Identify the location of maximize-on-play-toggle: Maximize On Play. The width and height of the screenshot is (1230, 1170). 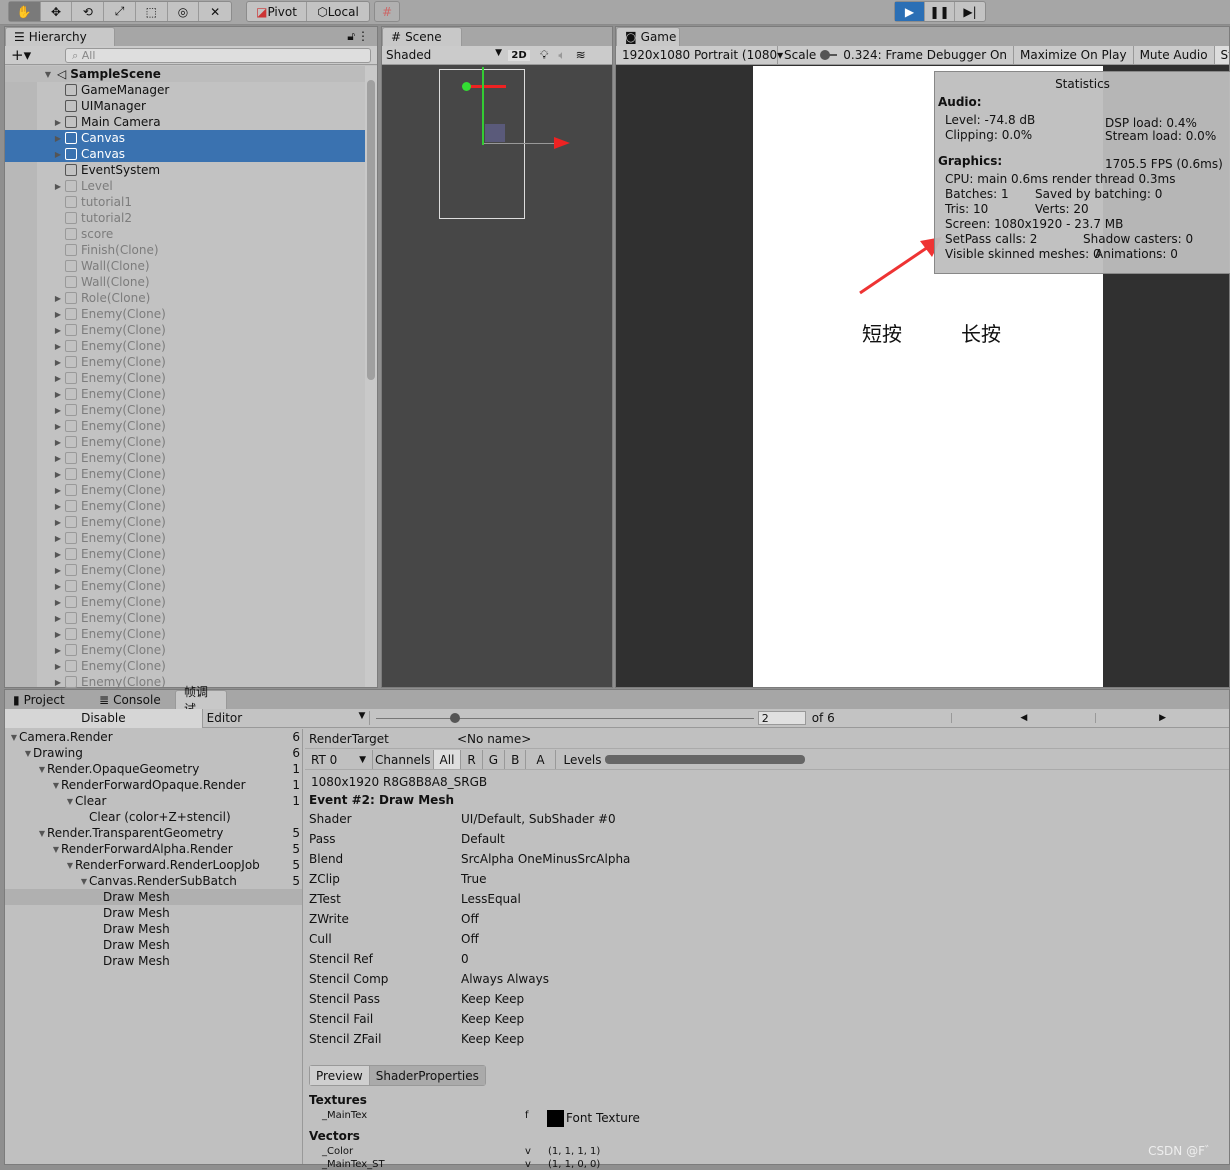
(1074, 55).